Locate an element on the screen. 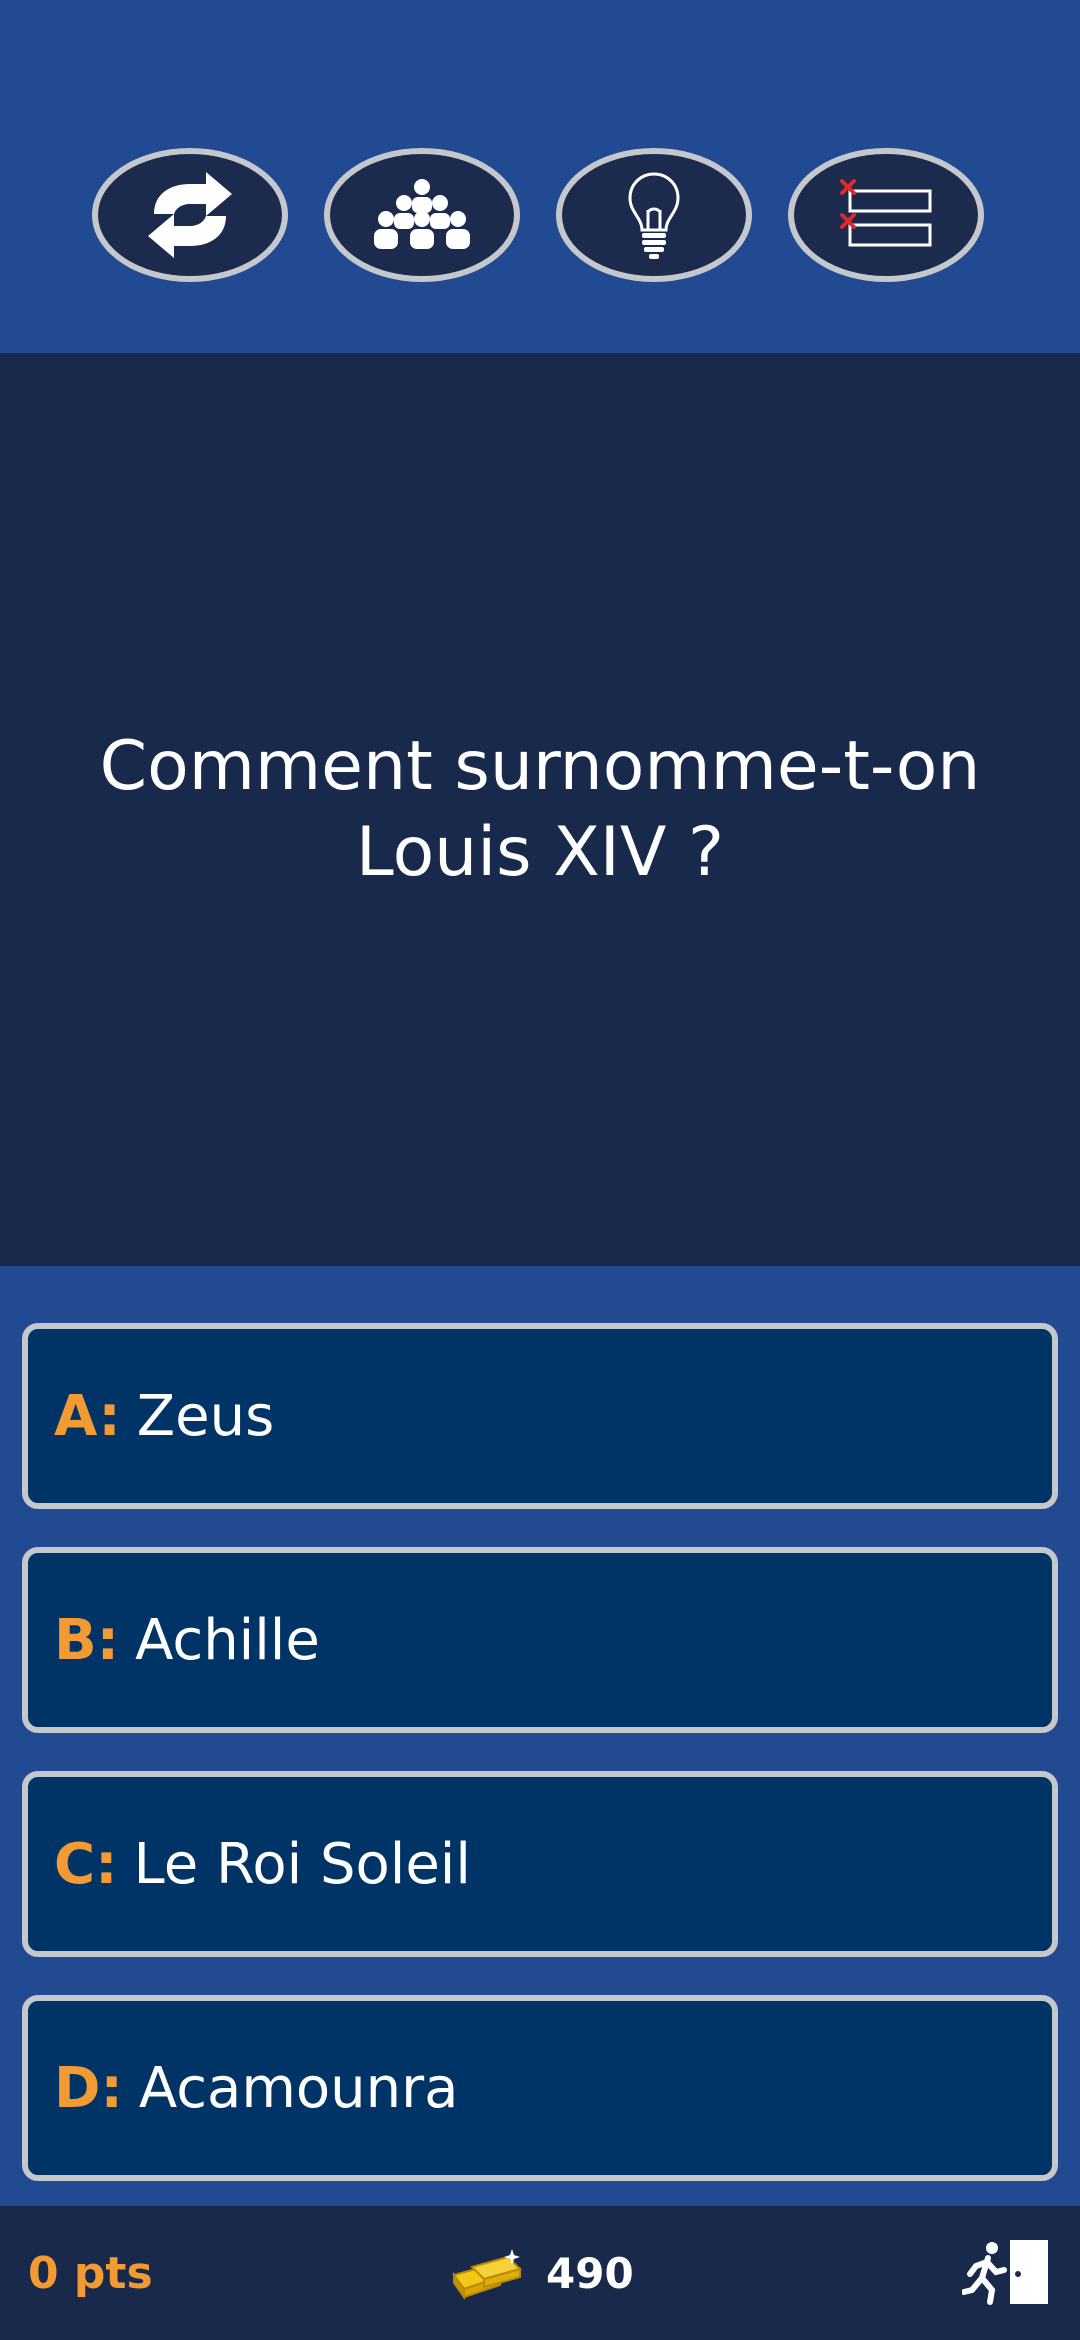 Image resolution: width=1080 pixels, height=2340 pixels. answer-letter: B: is located at coordinates (87, 1640).